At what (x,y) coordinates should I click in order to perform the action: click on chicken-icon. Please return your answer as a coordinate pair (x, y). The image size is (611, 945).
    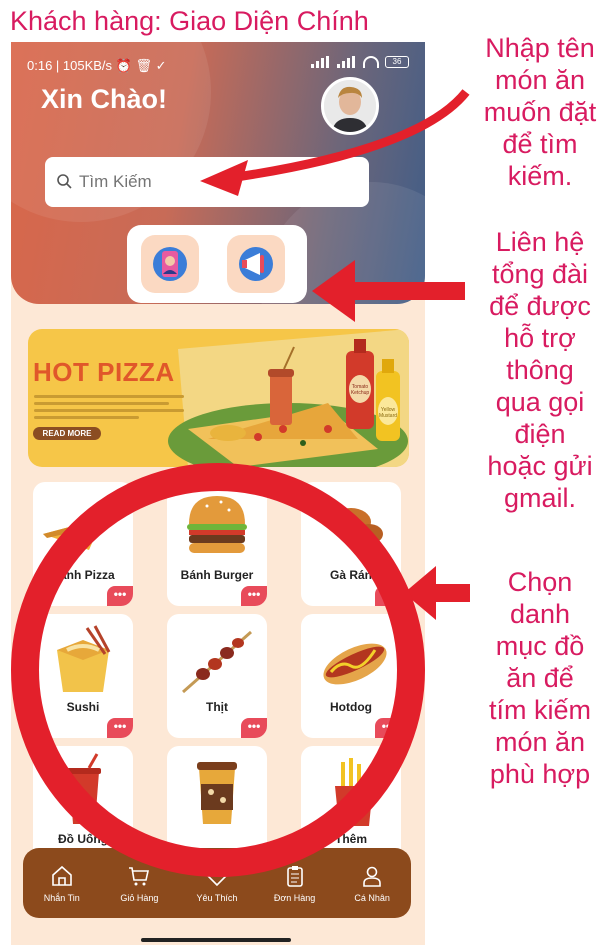
    Looking at the image, I should click on (357, 526).